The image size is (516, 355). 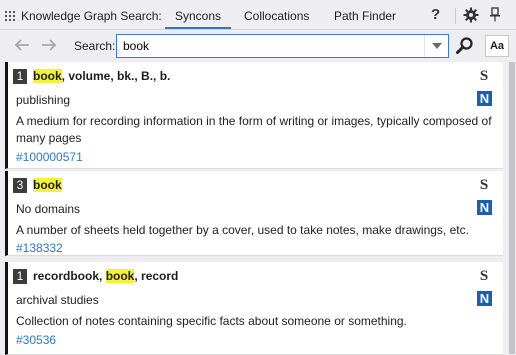 I want to click on pin-icon, so click(x=495, y=15).